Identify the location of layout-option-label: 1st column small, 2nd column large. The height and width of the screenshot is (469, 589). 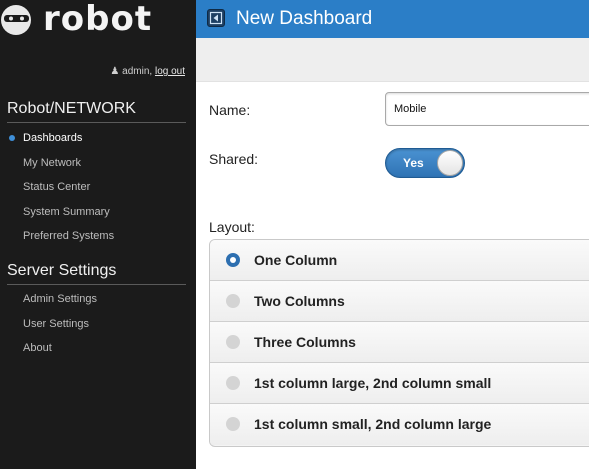
(373, 424).